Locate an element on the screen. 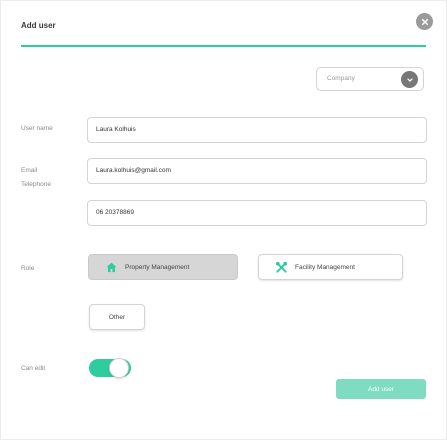  role-option-label: Facility Management is located at coordinates (325, 267).